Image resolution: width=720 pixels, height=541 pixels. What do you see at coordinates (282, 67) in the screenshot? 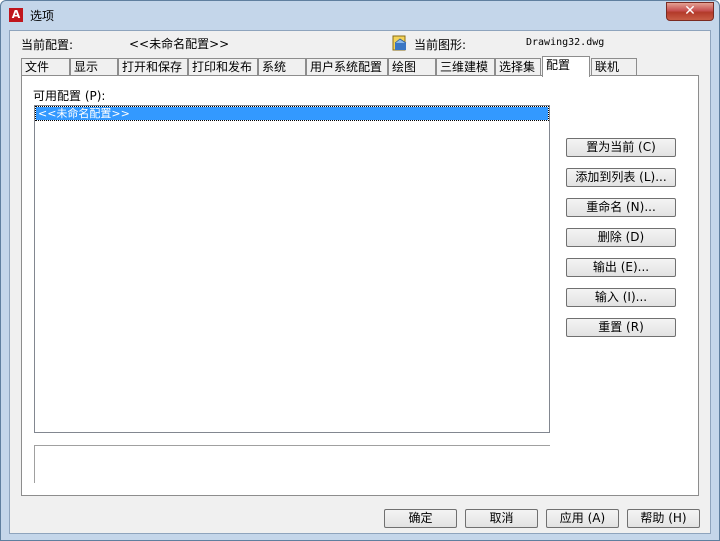
I see `tab-system: 系统` at bounding box center [282, 67].